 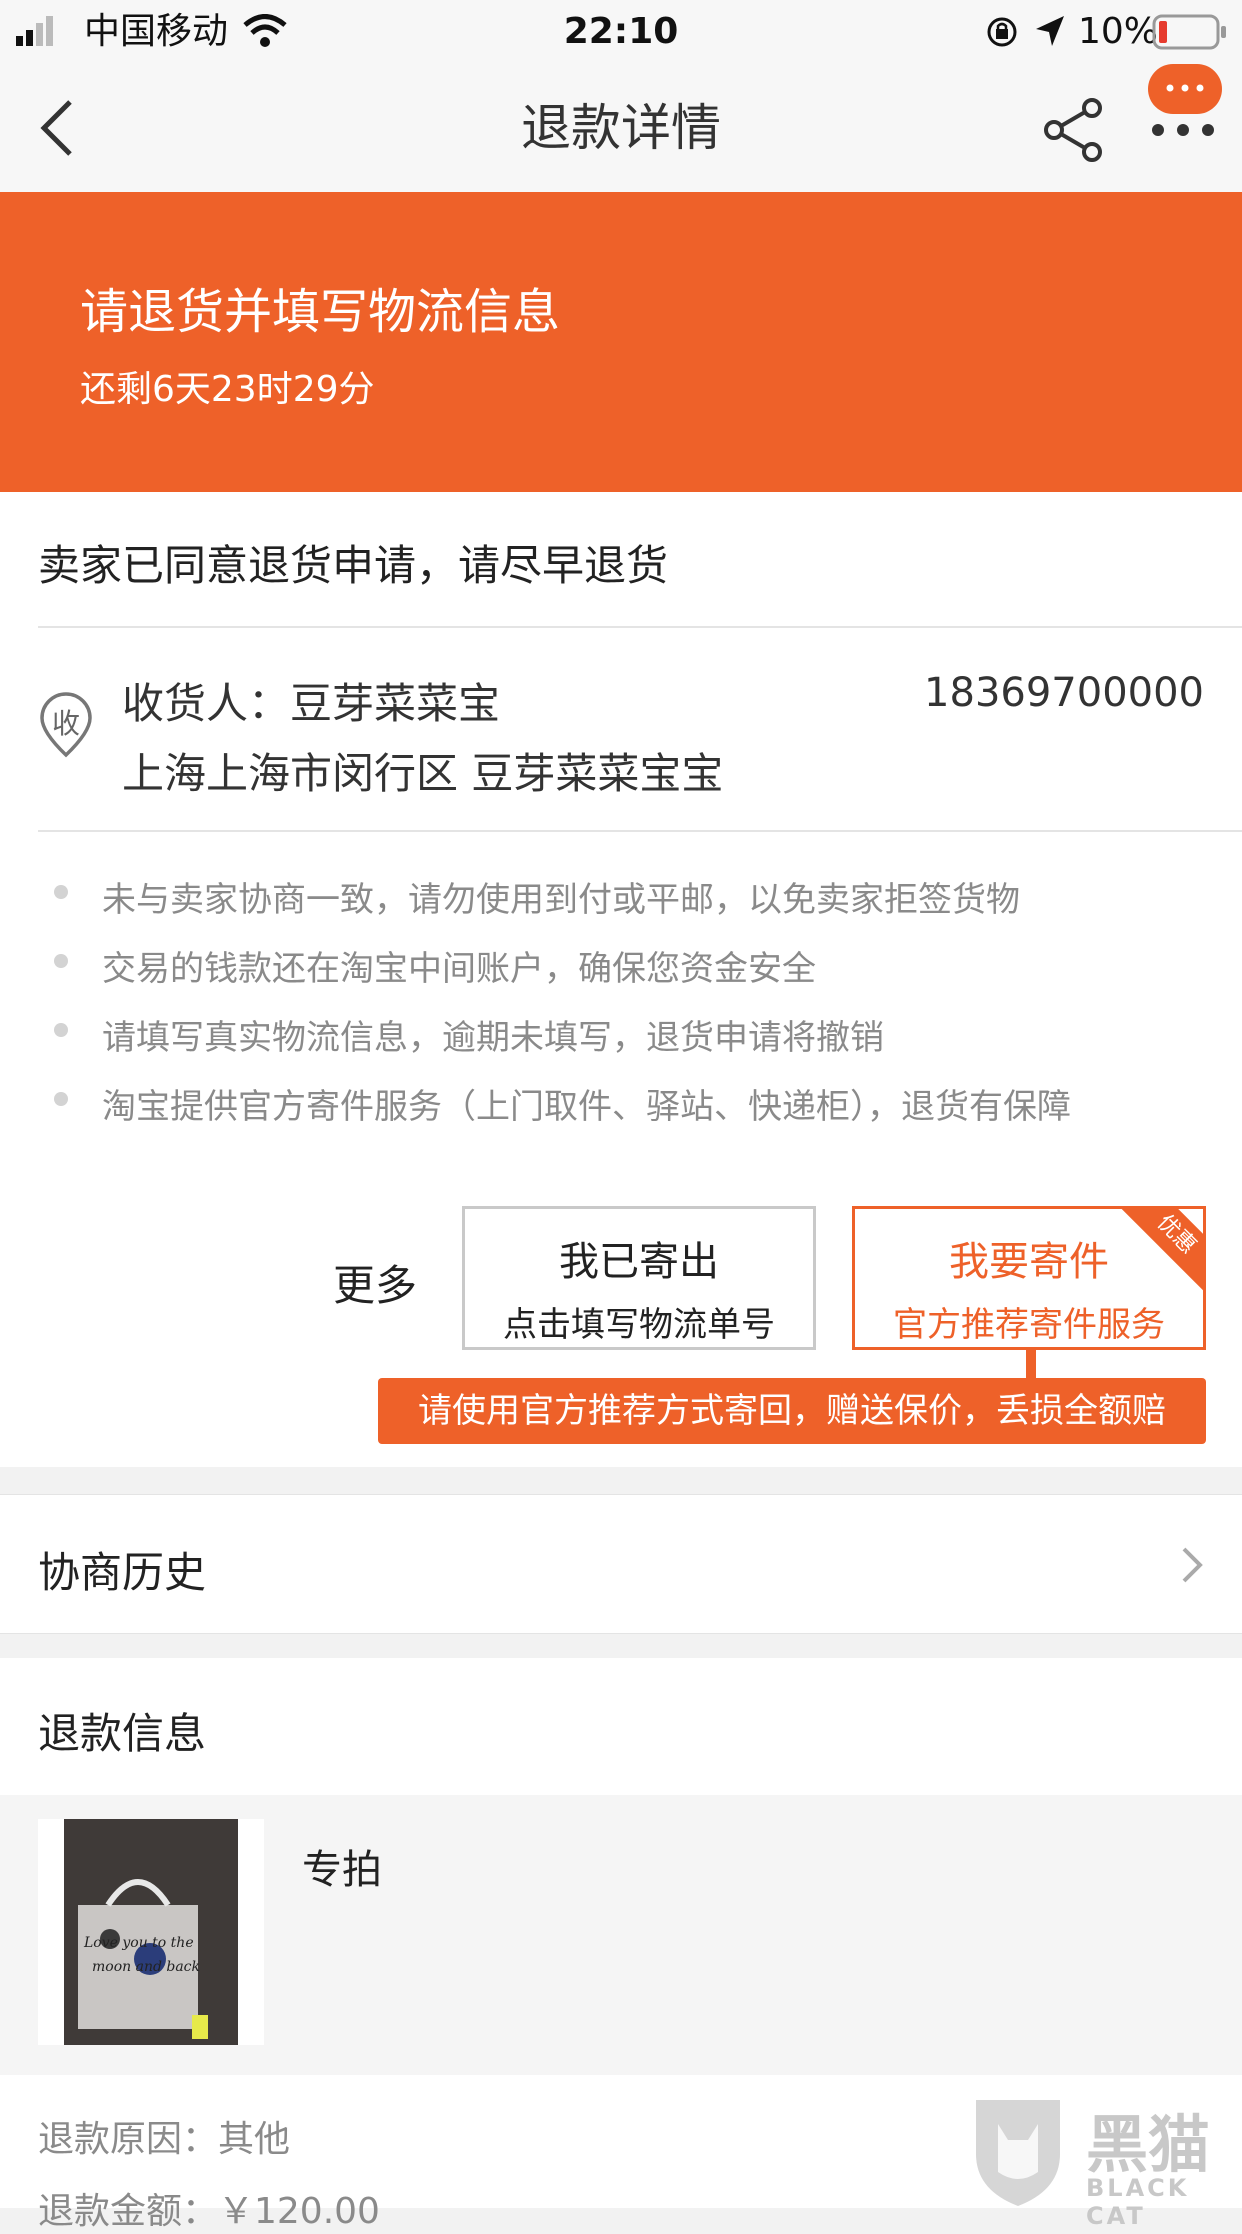 I want to click on location-arrow-icon, so click(x=1050, y=31).